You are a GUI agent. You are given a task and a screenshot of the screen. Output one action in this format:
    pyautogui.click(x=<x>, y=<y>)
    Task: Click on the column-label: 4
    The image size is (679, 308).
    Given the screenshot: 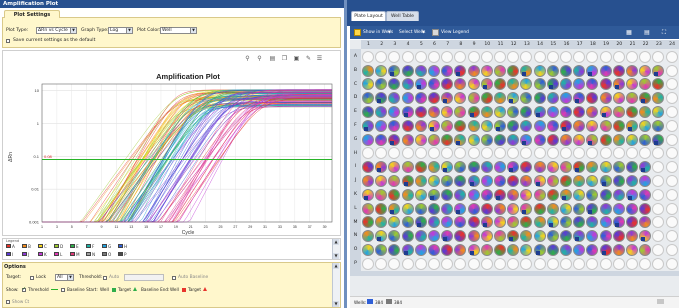 What is the action you would take?
    pyautogui.click(x=408, y=44)
    